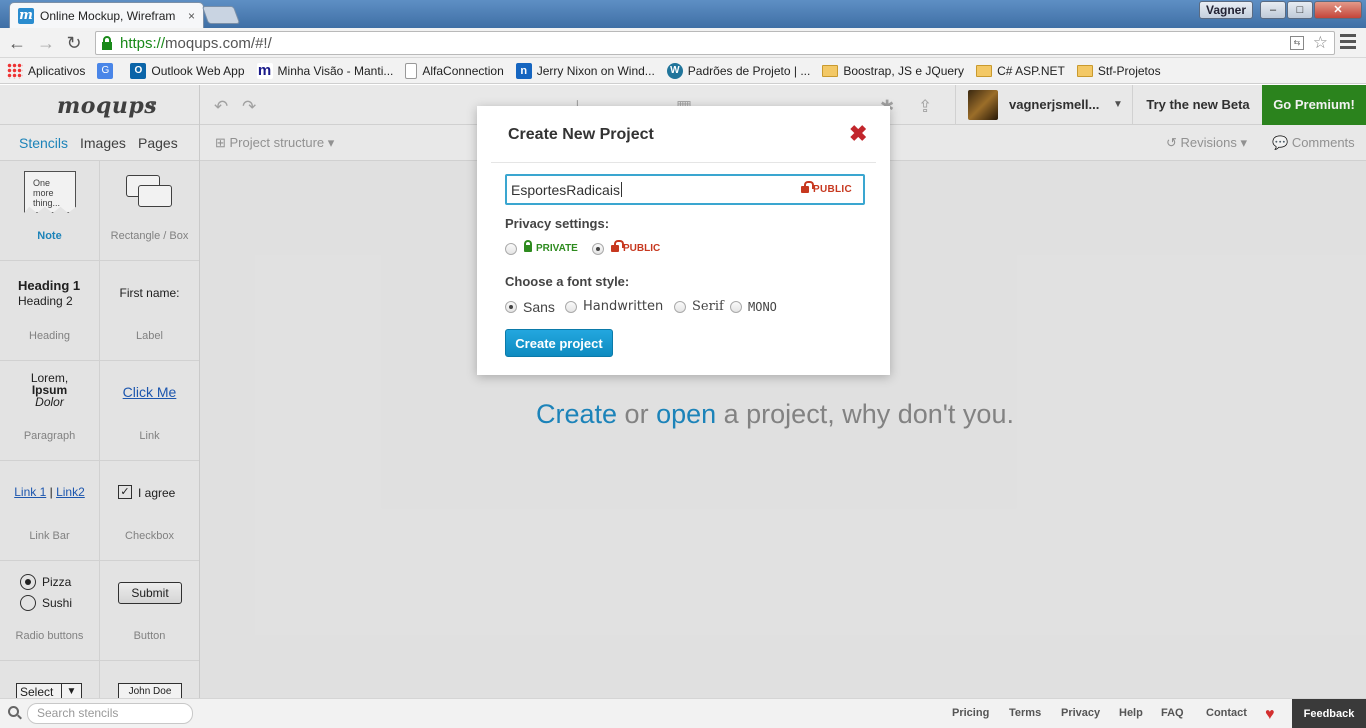 The width and height of the screenshot is (1366, 728). Describe the element at coordinates (218, 43) in the screenshot. I see `url-path: moqups.com/#!/` at that location.